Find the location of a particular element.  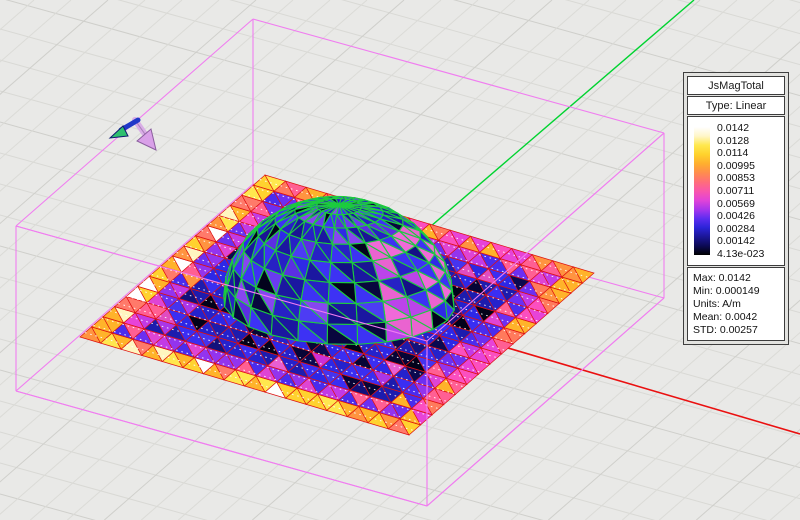

stat-line: Min: 0.000149 is located at coordinates (726, 290).